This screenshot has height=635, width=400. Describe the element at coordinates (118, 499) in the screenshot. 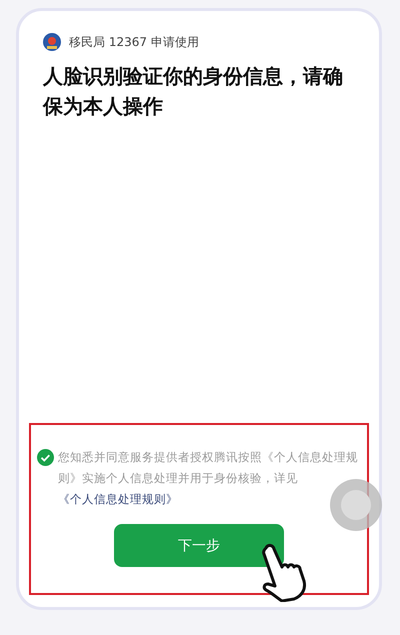

I see `rules-link: 《个人信息处理规则》` at that location.